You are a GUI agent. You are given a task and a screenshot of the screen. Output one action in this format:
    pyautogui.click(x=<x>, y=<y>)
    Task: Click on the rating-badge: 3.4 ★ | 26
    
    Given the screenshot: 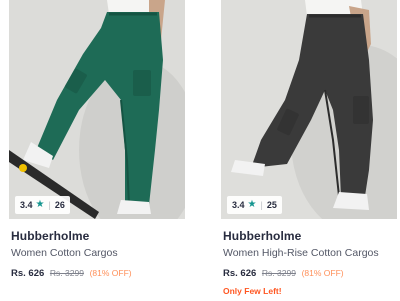 What is the action you would take?
    pyautogui.click(x=42, y=205)
    